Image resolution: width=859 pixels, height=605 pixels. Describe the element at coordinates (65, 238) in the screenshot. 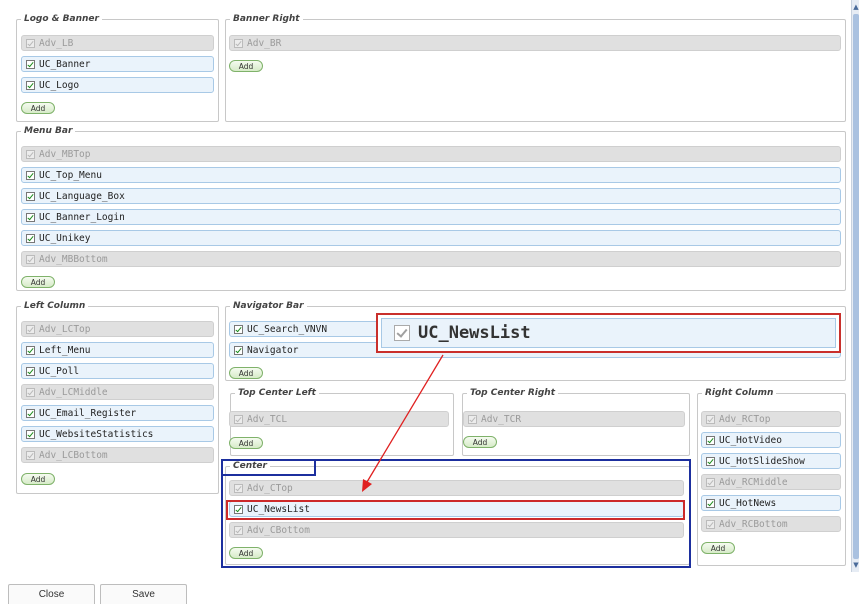

I see `module-label: UC_Unikey` at that location.